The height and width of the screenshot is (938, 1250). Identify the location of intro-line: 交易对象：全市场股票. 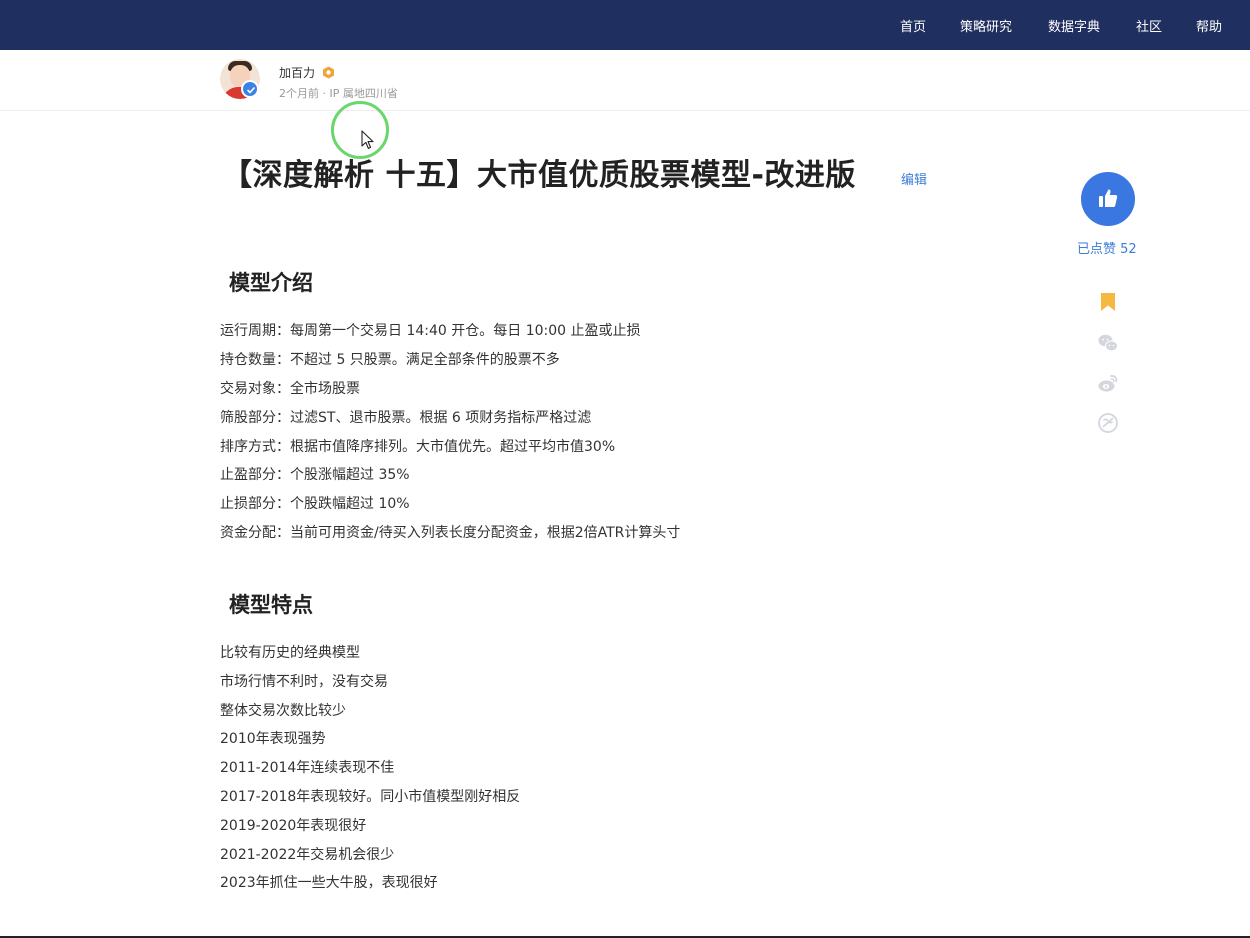
(290, 389).